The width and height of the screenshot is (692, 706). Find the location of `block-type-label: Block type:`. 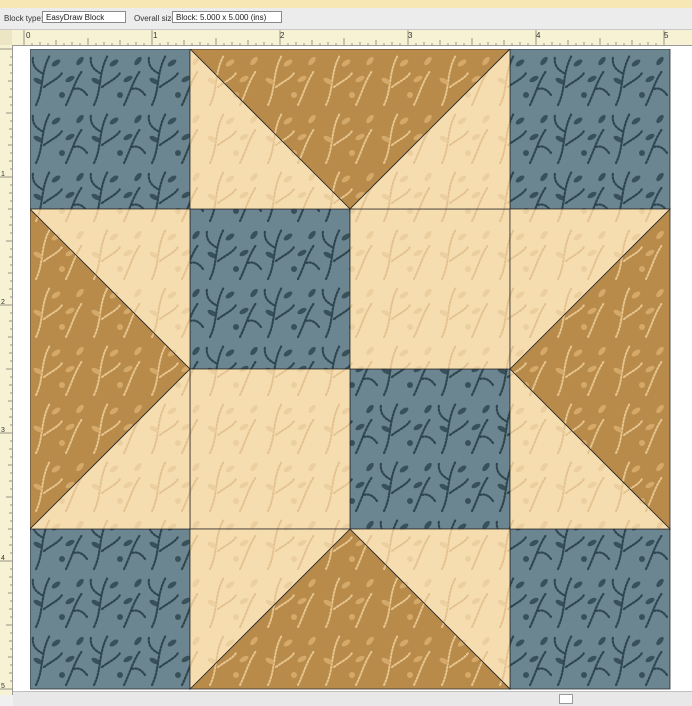

block-type-label: Block type: is located at coordinates (24, 18).